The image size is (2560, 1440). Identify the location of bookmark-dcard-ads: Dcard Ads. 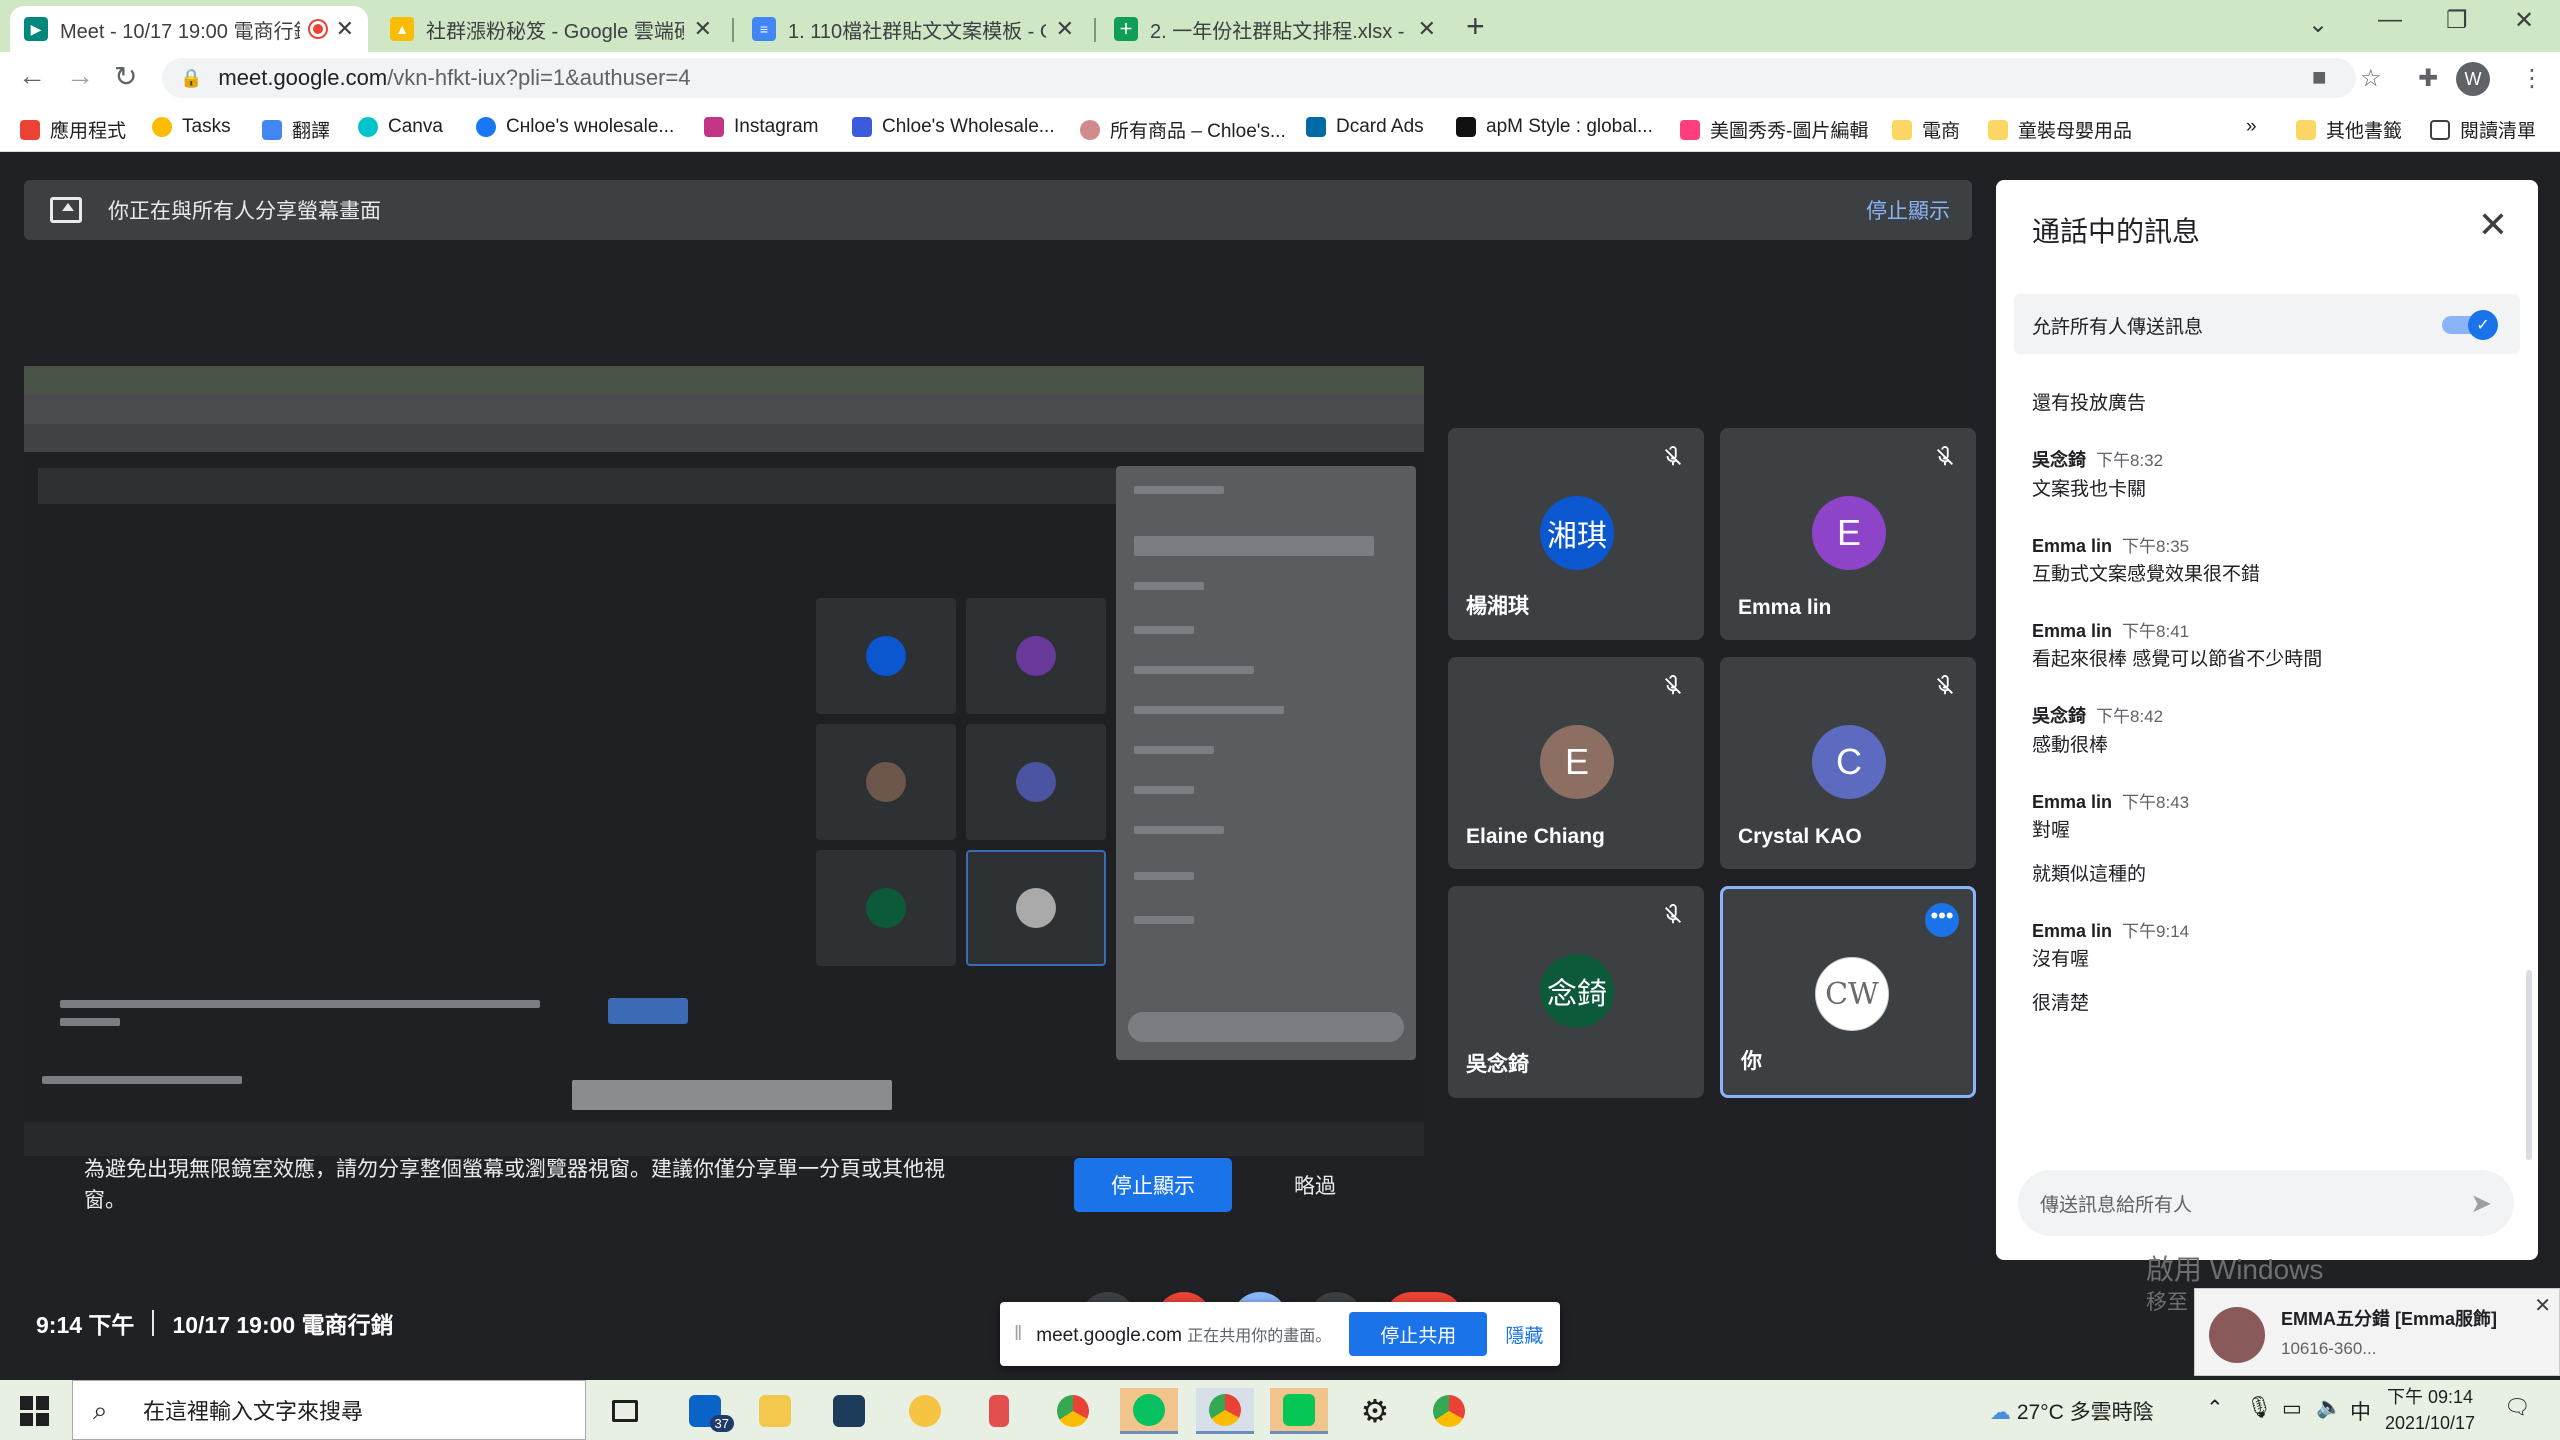
(1365, 127).